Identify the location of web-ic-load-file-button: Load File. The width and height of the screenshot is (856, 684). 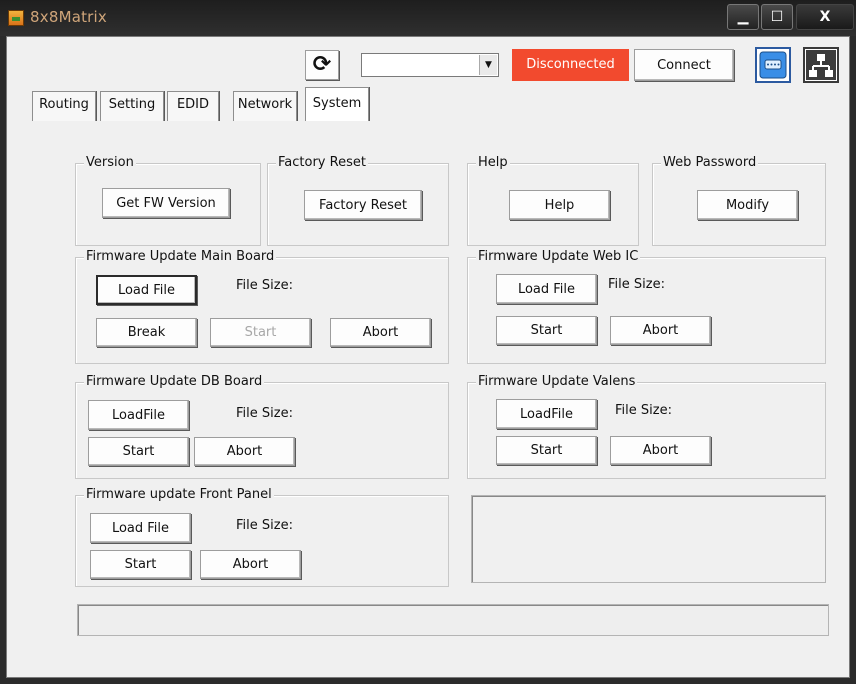
(546, 289).